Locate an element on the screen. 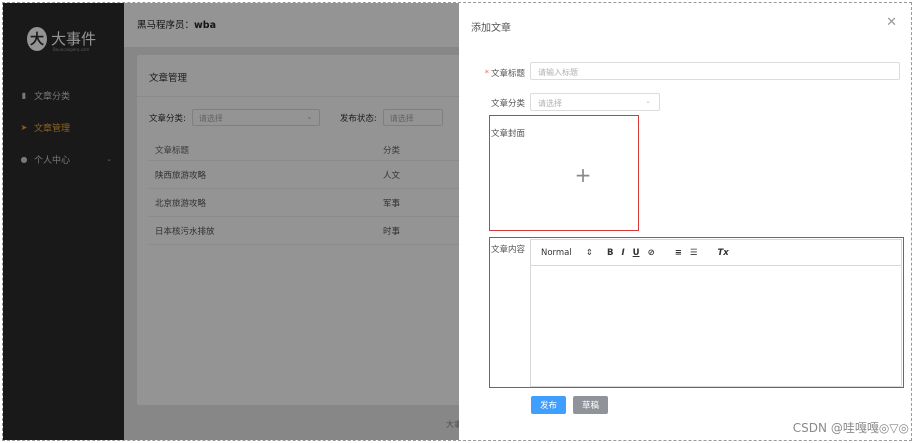  drawer-title: 添加文章 is located at coordinates (491, 28).